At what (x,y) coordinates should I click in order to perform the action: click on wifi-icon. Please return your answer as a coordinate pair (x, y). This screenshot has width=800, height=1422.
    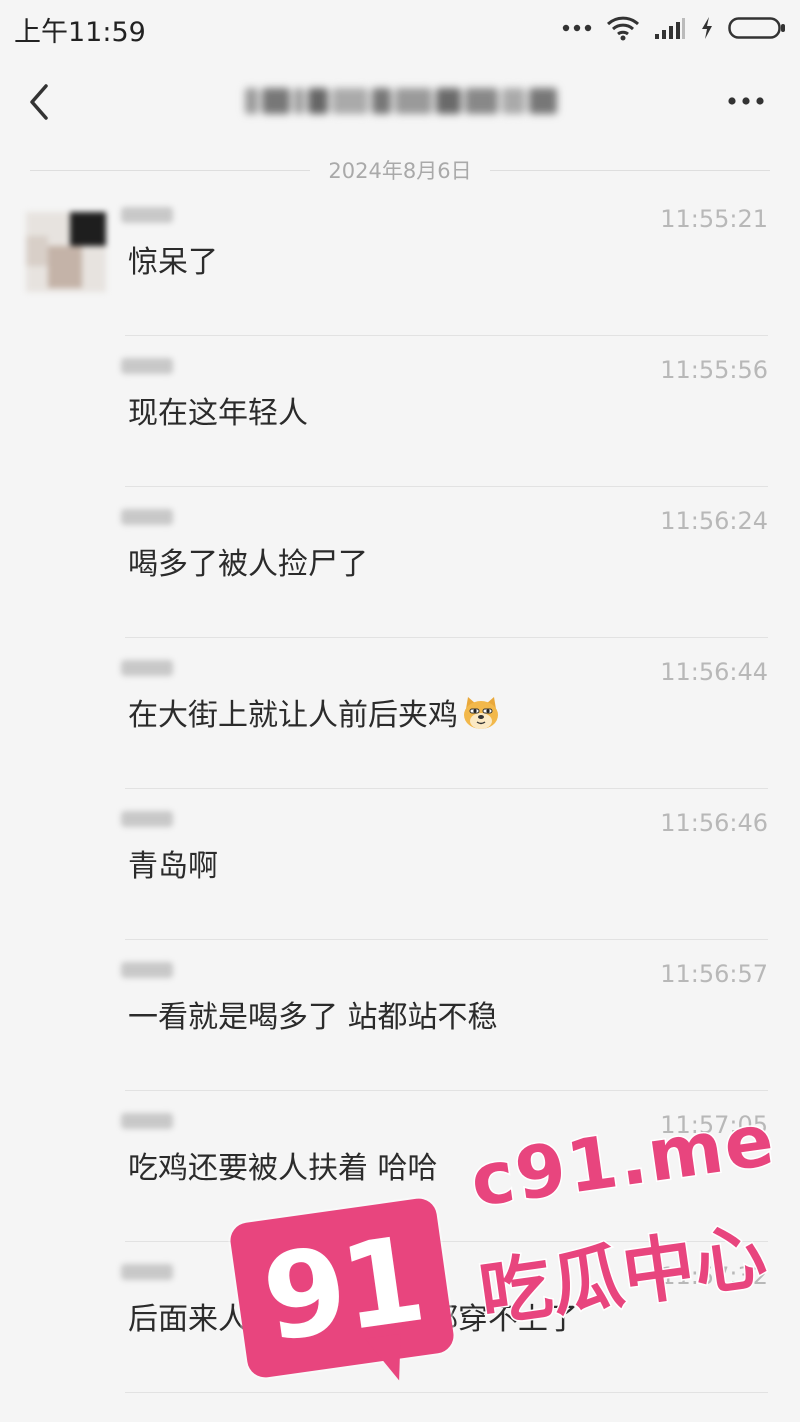
    Looking at the image, I should click on (623, 28).